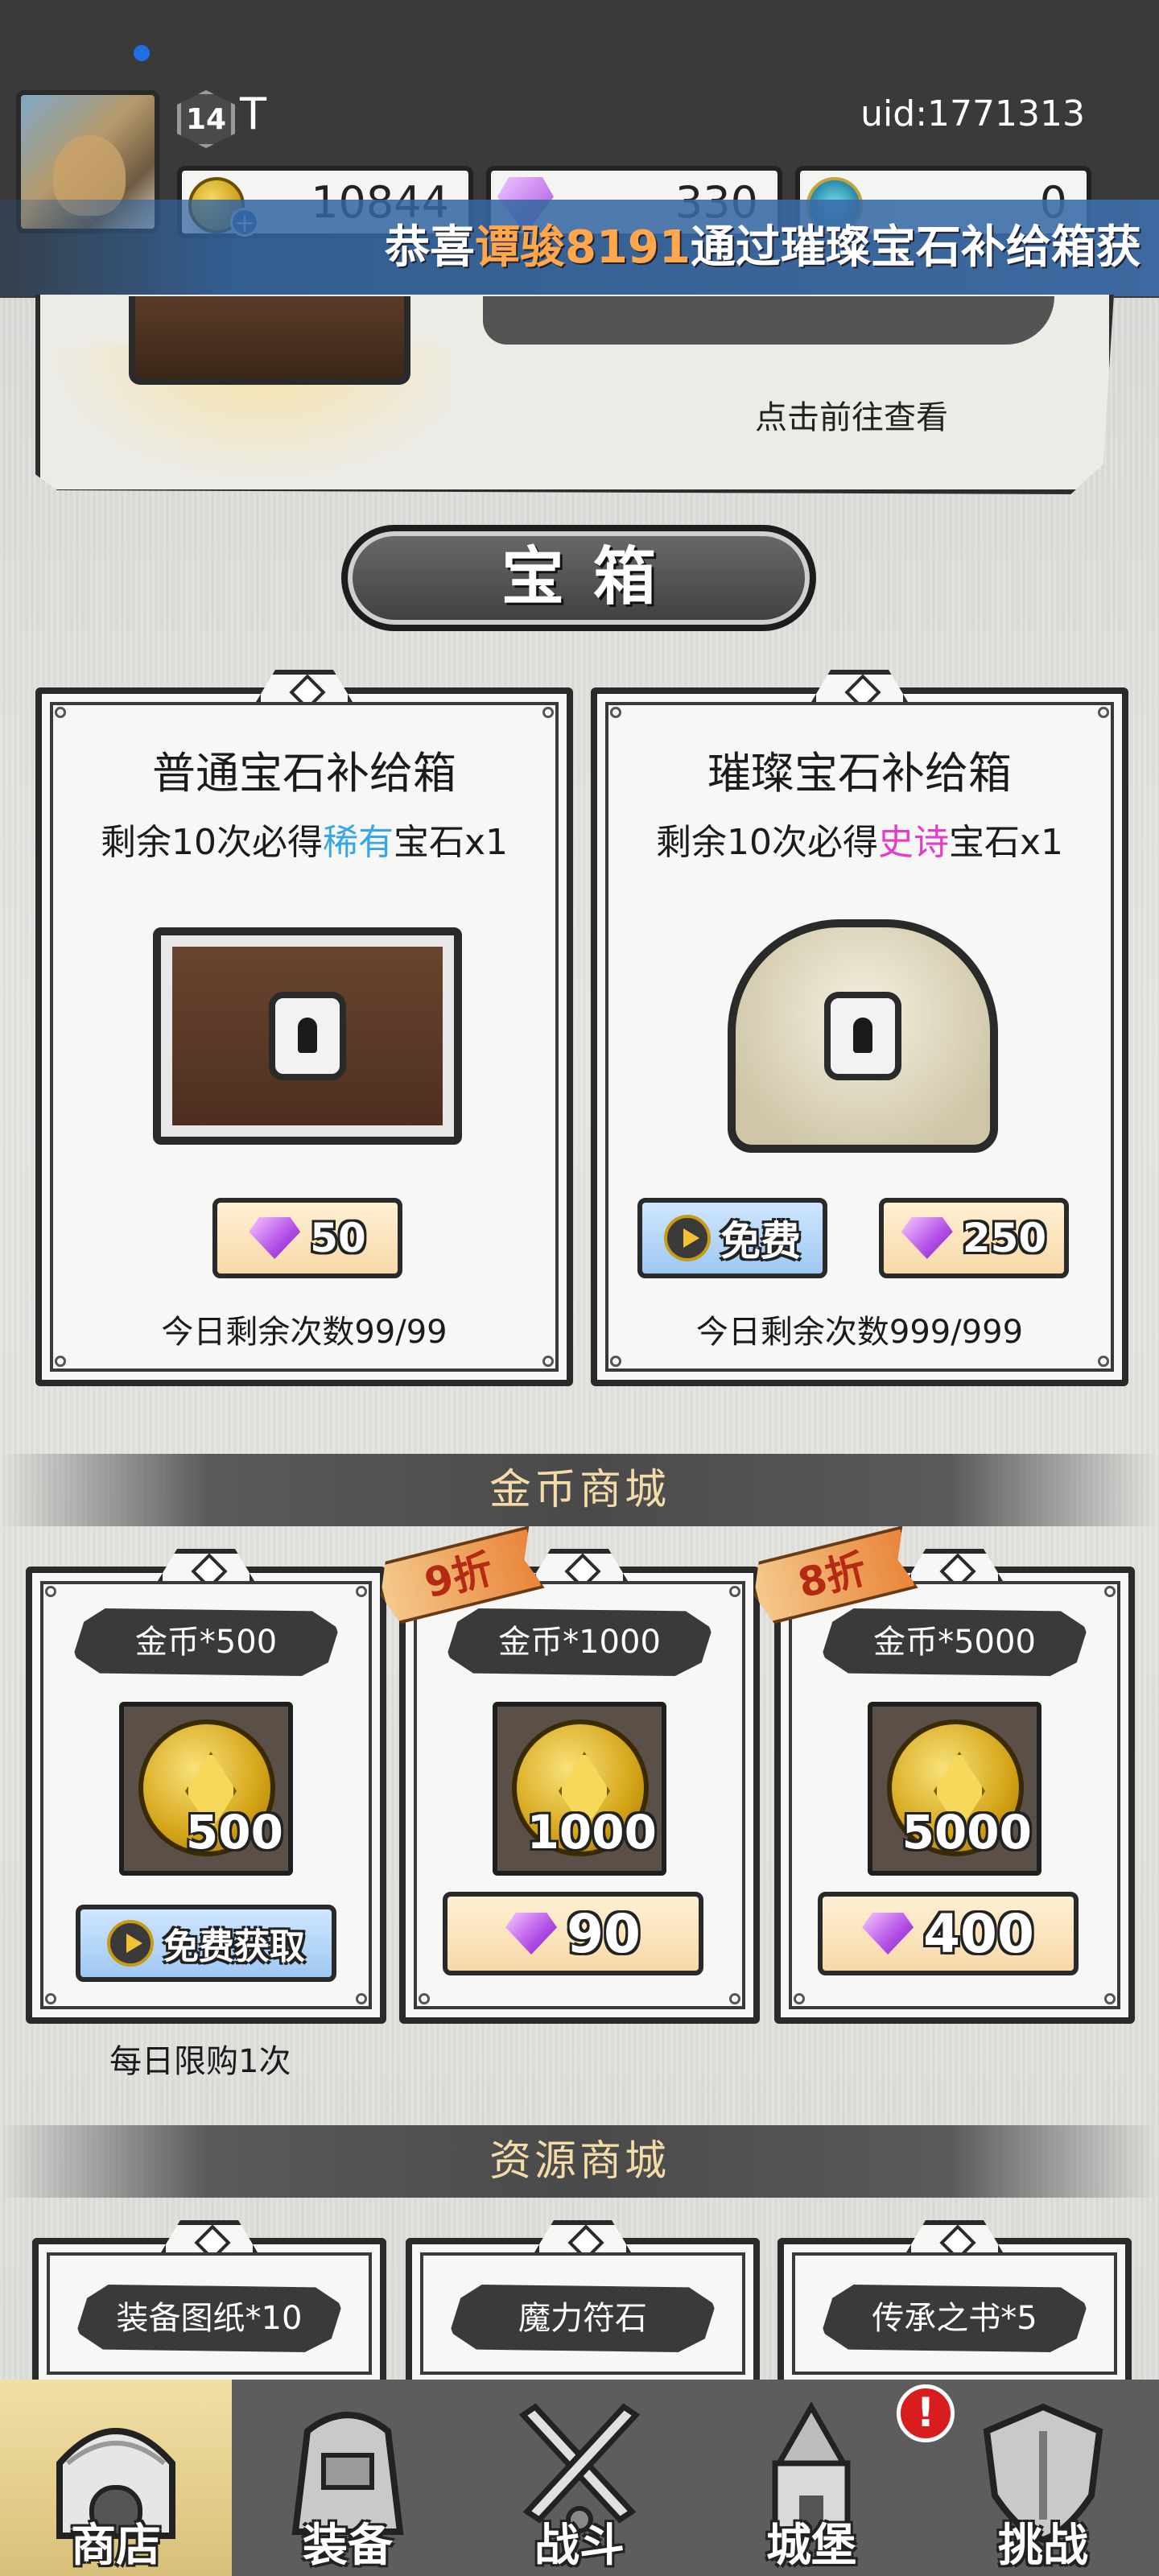  I want to click on common-chest-title: 普通宝石补给箱, so click(304, 773).